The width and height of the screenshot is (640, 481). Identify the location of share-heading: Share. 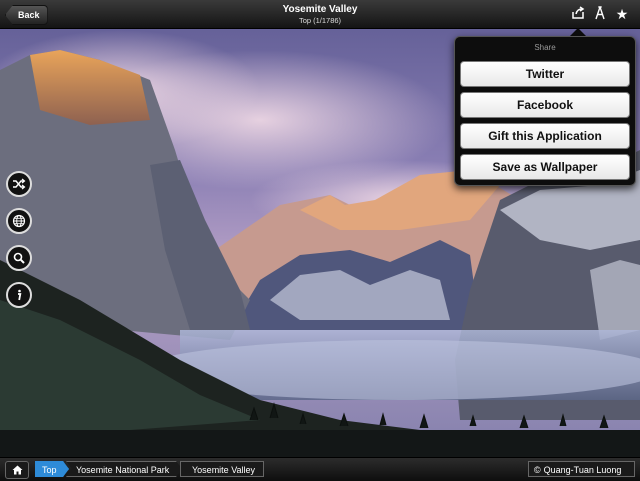
(545, 47).